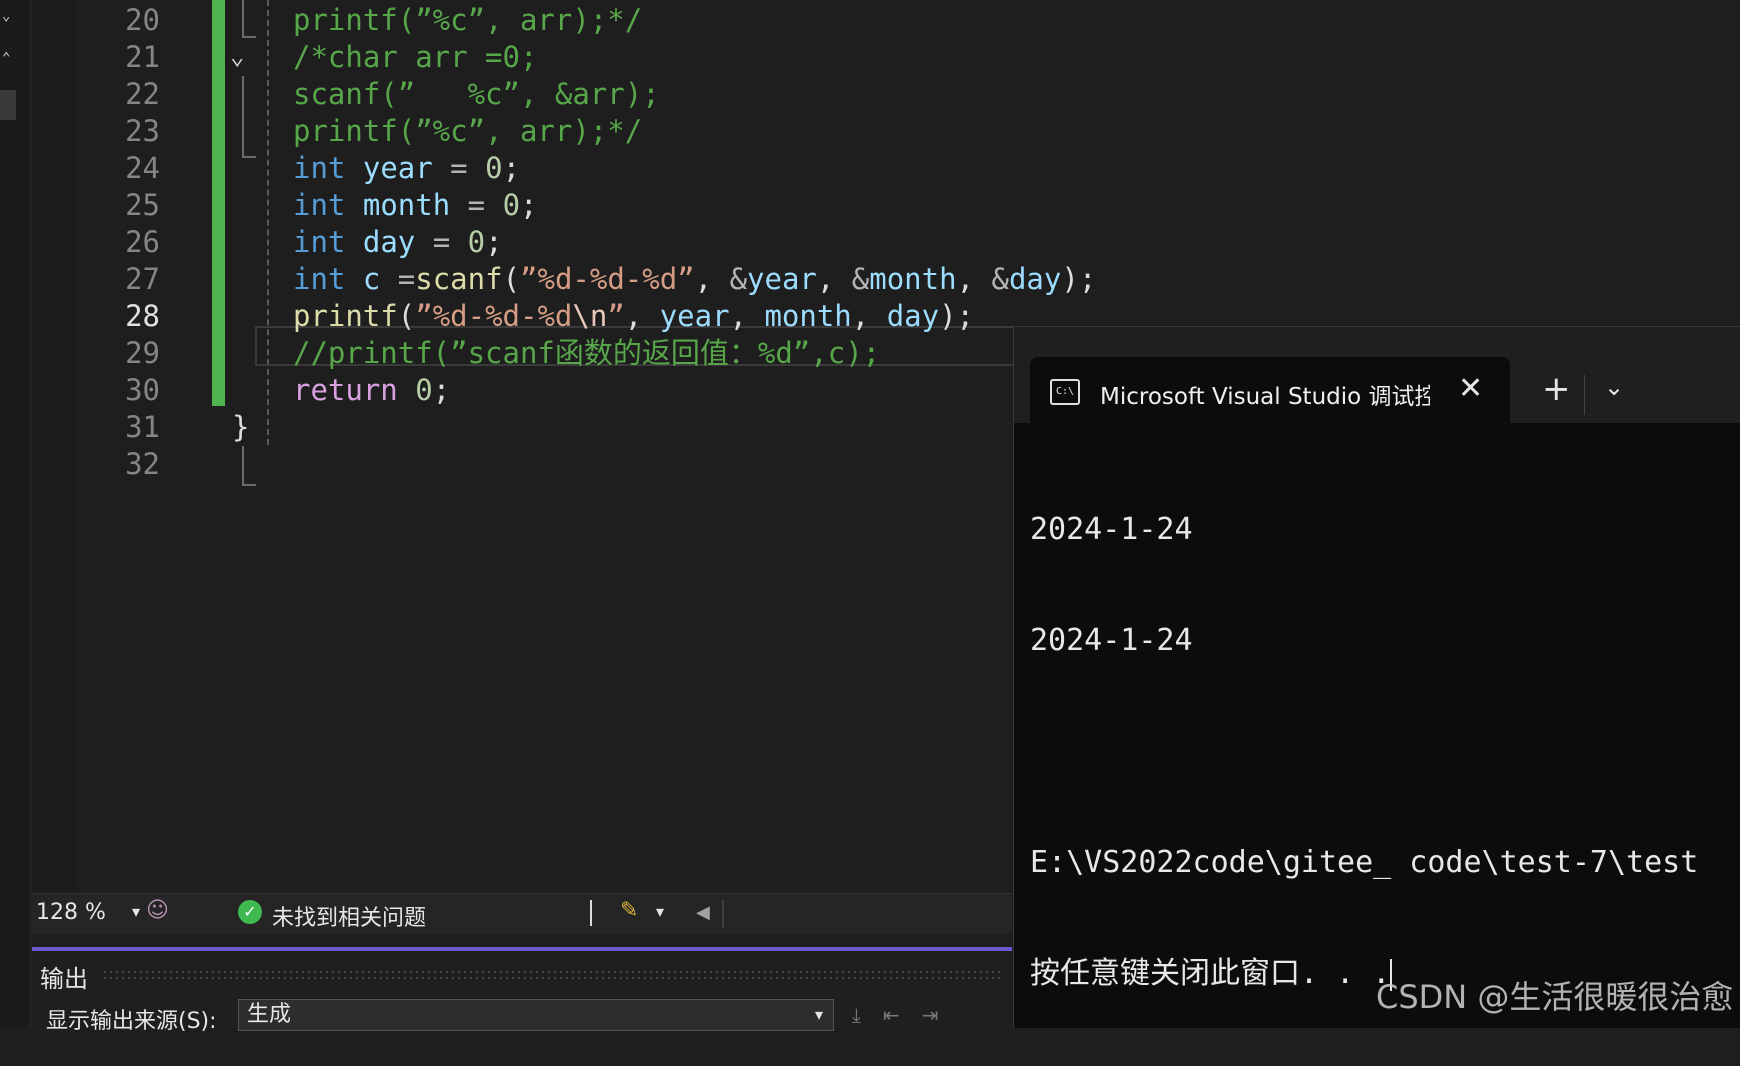 The height and width of the screenshot is (1066, 1740). What do you see at coordinates (906, 1015) in the screenshot?
I see `output-toolbar-buttons: ⤓⇤⇥` at bounding box center [906, 1015].